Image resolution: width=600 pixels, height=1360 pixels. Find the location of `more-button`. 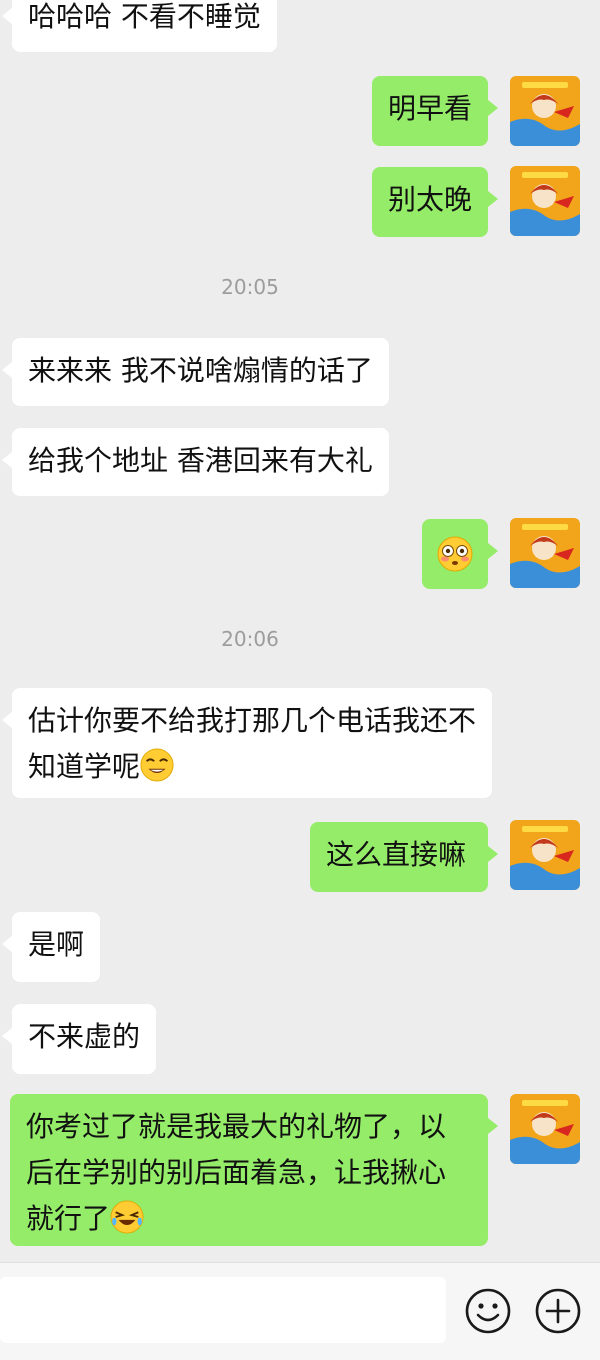

more-button is located at coordinates (558, 1311).